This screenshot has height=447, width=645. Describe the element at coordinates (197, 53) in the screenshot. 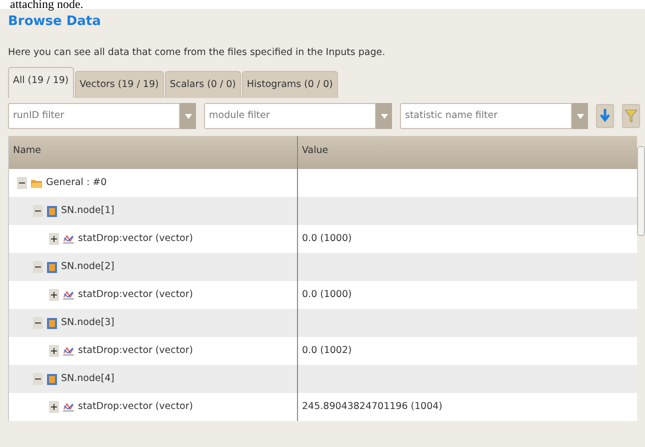

I see `panel-description: Here you can see all data that come from the files specified in the Inputs page.` at that location.